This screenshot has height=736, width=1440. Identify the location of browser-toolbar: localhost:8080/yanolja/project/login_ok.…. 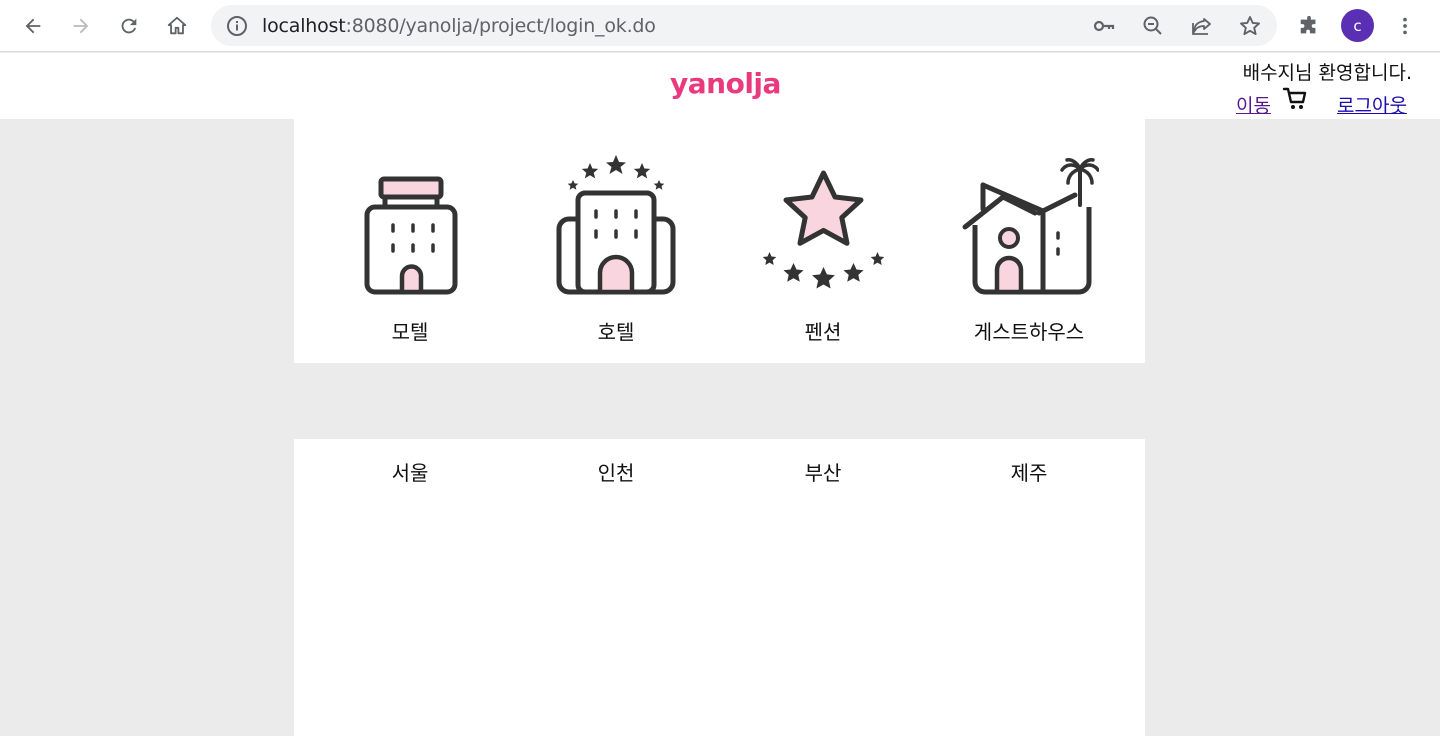
(720, 26).